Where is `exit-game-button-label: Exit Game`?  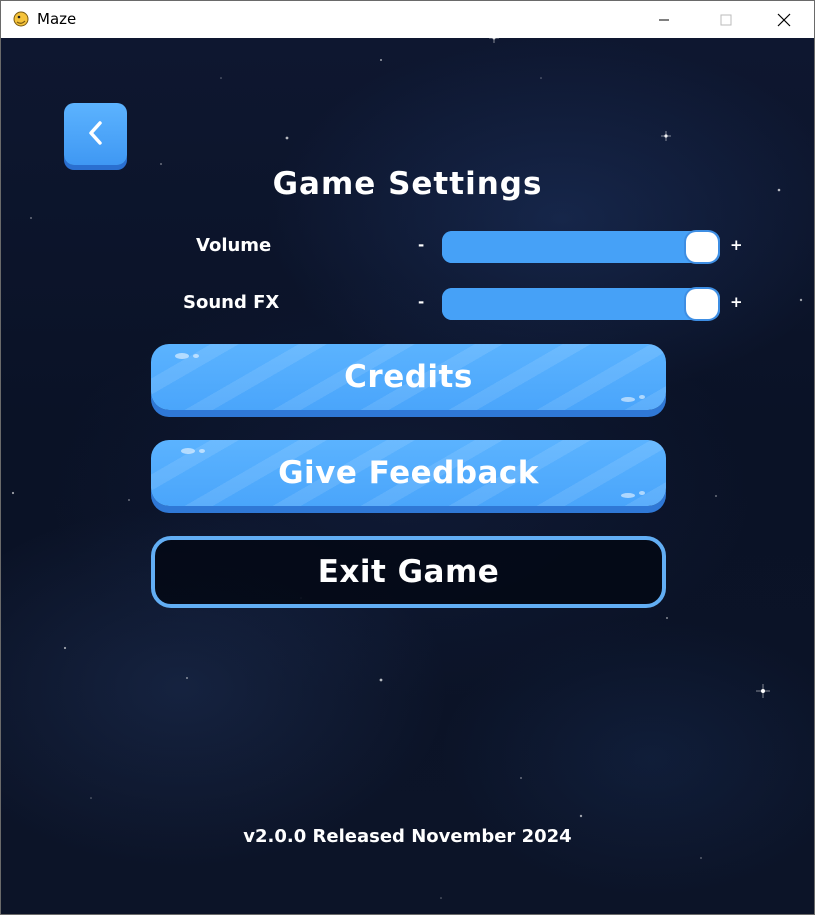
exit-game-button-label: Exit Game is located at coordinates (408, 572).